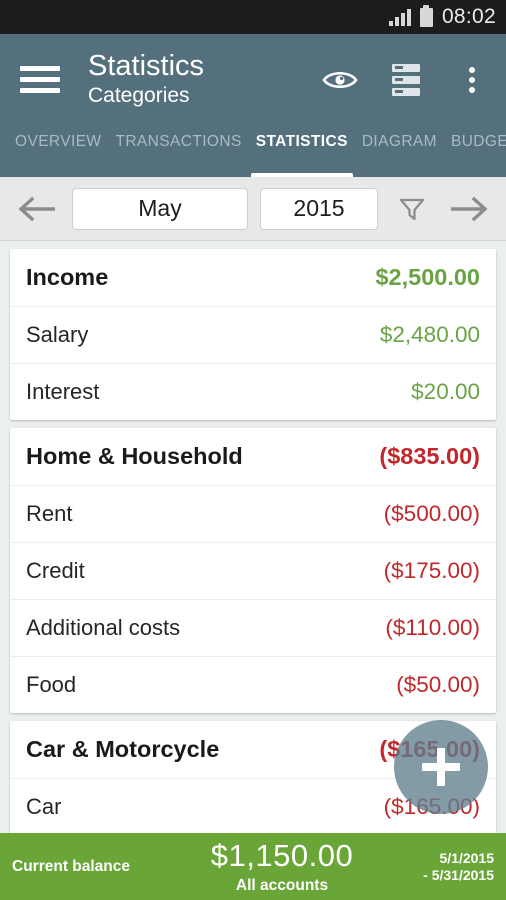  I want to click on category-total: ($835.00), so click(429, 456).